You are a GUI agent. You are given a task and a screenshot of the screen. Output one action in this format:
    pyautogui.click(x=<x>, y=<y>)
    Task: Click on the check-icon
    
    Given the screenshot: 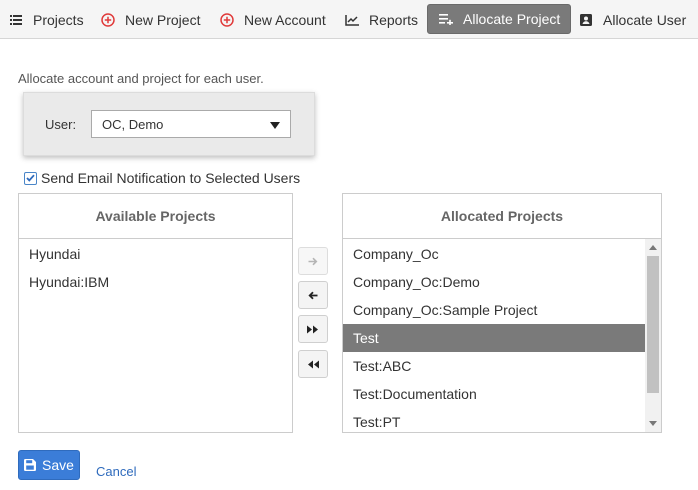 What is the action you would take?
    pyautogui.click(x=30, y=178)
    